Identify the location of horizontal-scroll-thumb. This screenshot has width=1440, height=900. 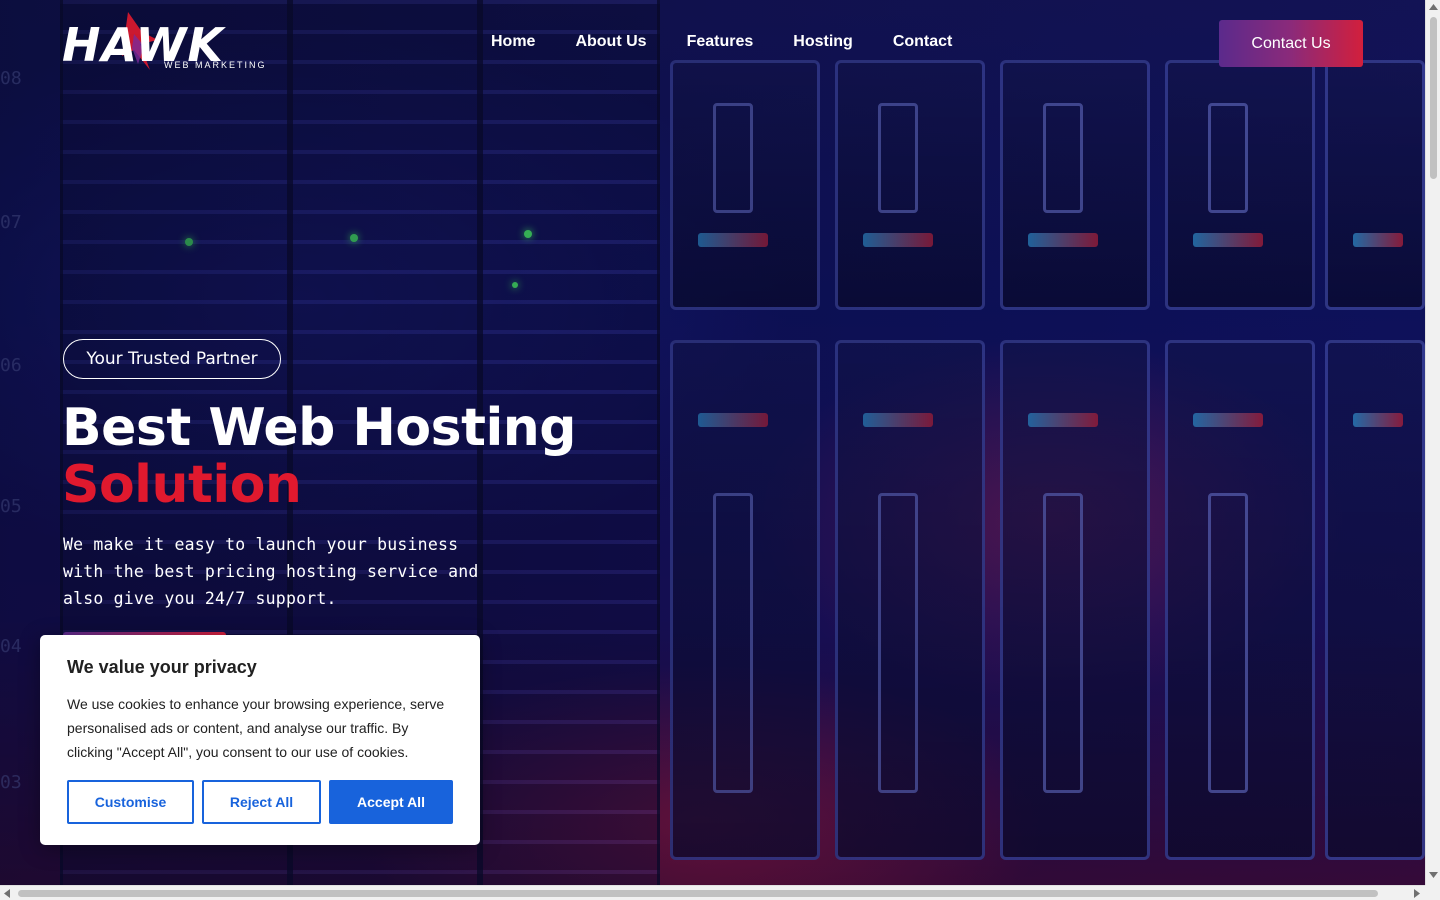
(698, 893).